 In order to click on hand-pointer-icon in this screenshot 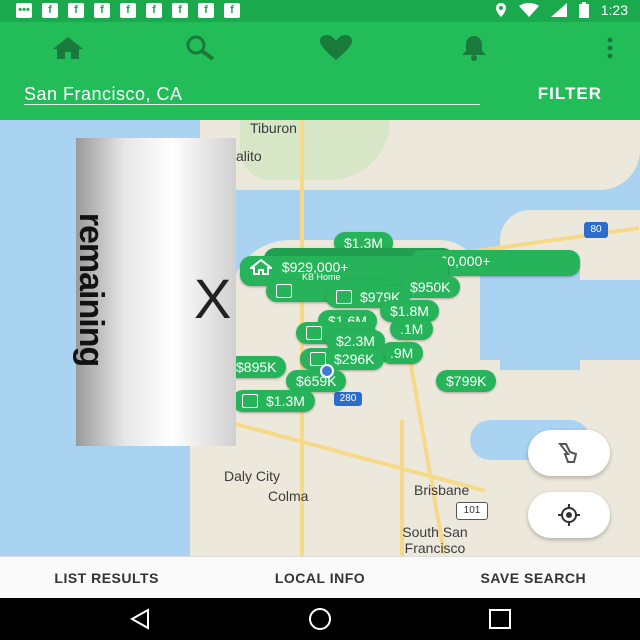, I will do `click(567, 453)`.